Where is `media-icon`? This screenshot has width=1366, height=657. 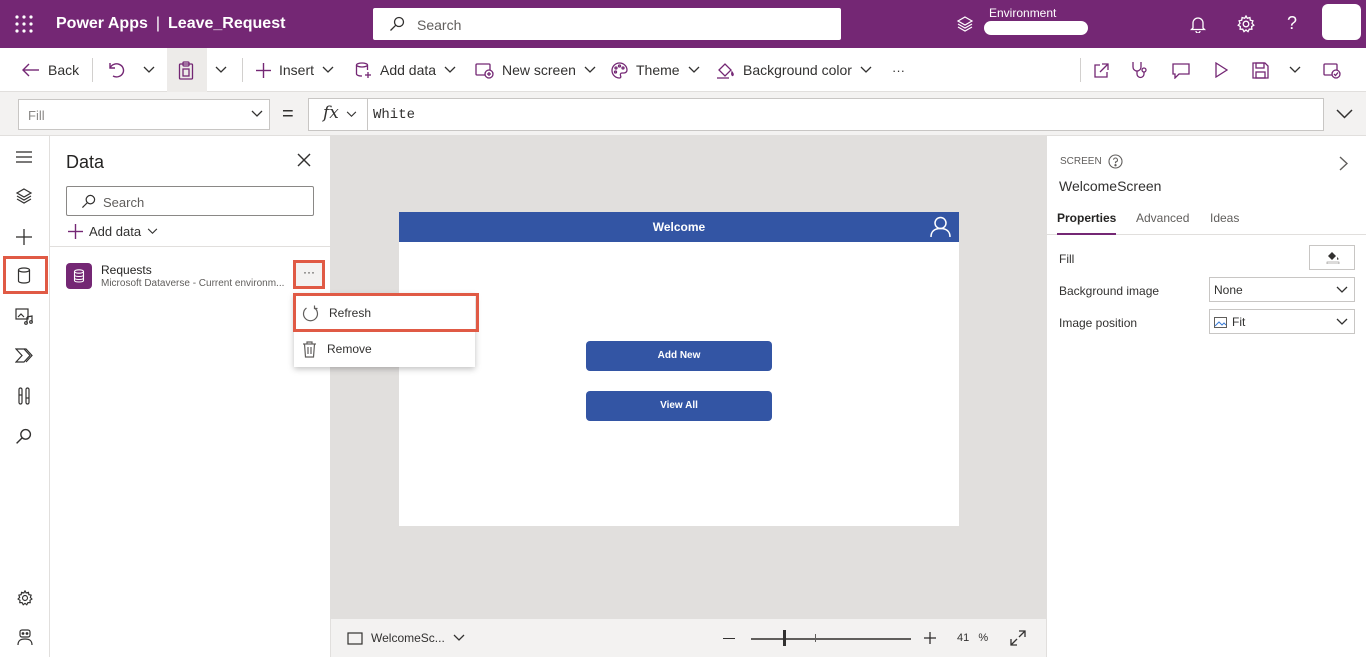
media-icon is located at coordinates (24, 316).